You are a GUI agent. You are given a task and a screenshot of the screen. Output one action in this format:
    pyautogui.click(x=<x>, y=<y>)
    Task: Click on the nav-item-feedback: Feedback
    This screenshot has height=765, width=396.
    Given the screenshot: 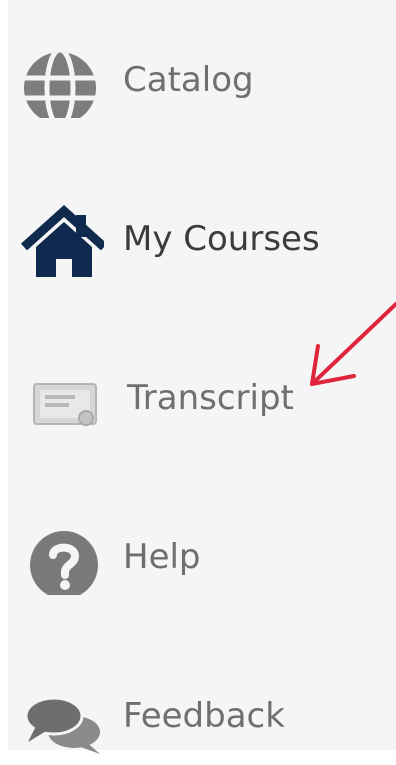 What is the action you would take?
    pyautogui.click(x=188, y=717)
    